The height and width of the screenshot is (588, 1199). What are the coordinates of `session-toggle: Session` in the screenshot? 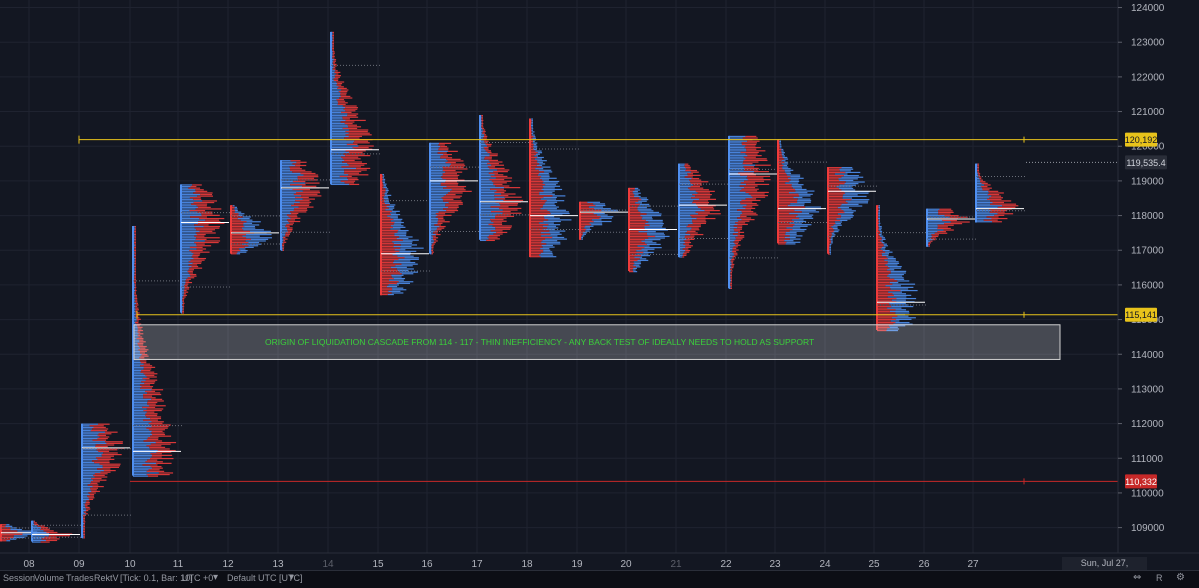 It's located at (19, 578).